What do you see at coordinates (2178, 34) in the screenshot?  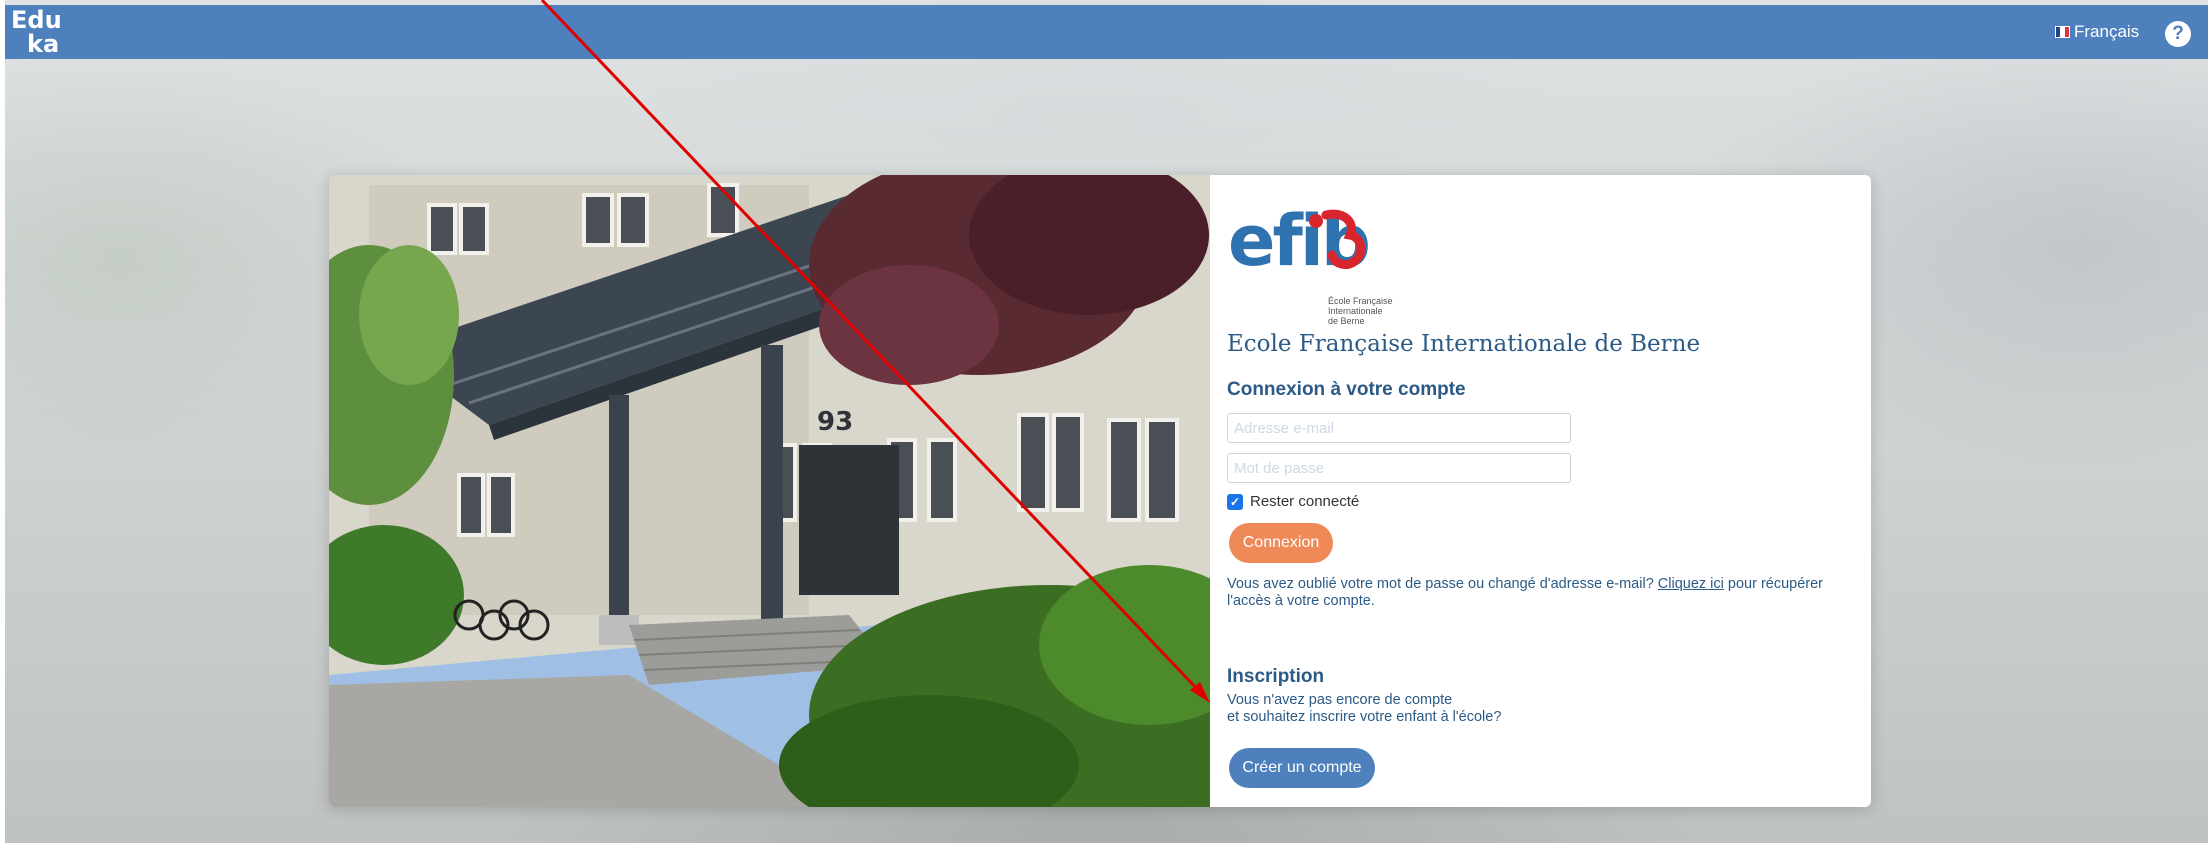 I see `help-icon: ?` at bounding box center [2178, 34].